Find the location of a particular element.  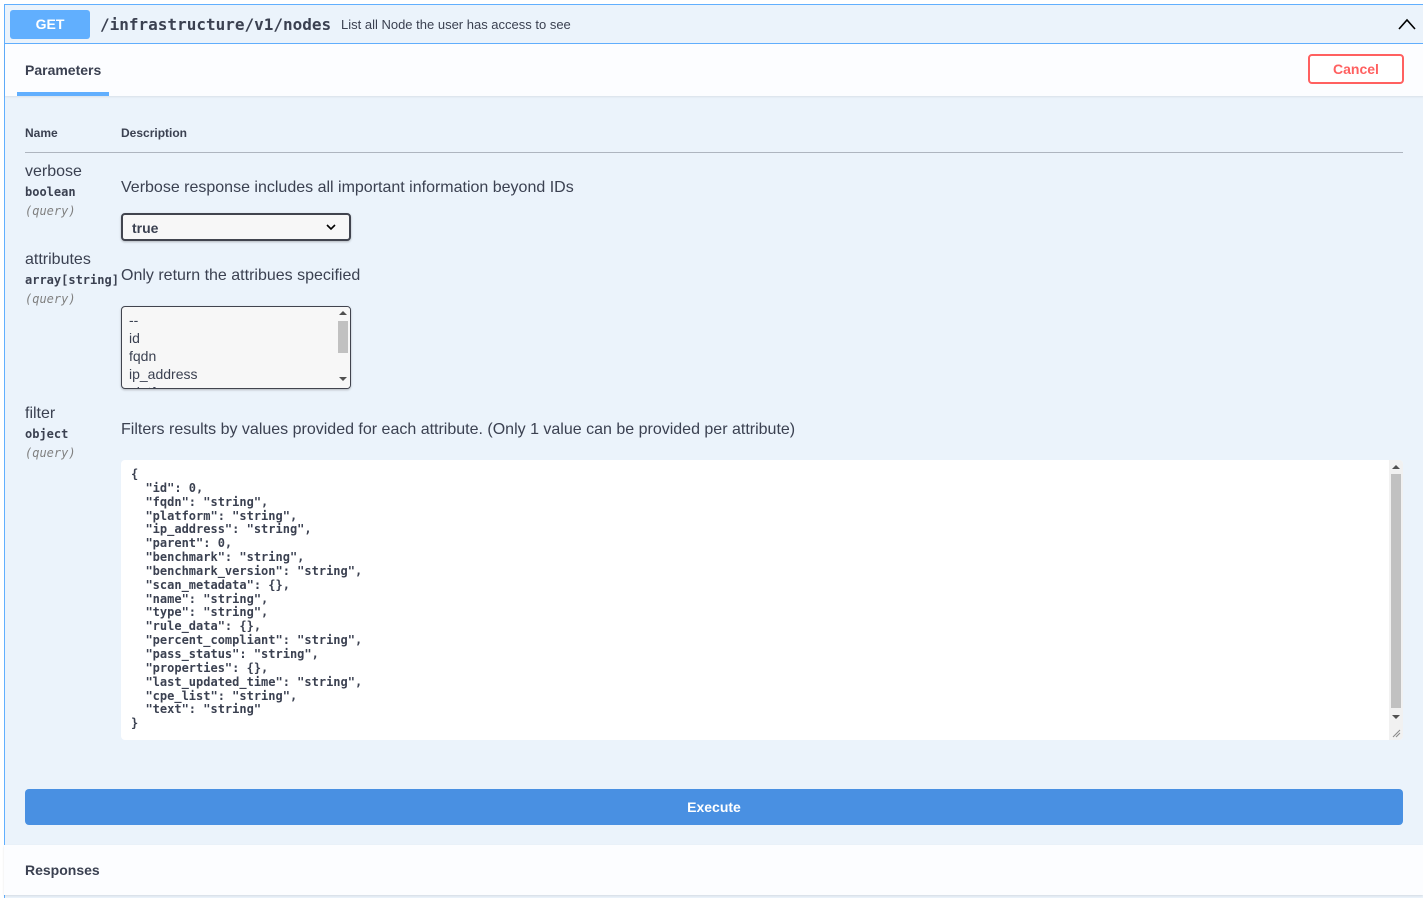

endpoint-summary: List all Node the user has access to see is located at coordinates (456, 24).